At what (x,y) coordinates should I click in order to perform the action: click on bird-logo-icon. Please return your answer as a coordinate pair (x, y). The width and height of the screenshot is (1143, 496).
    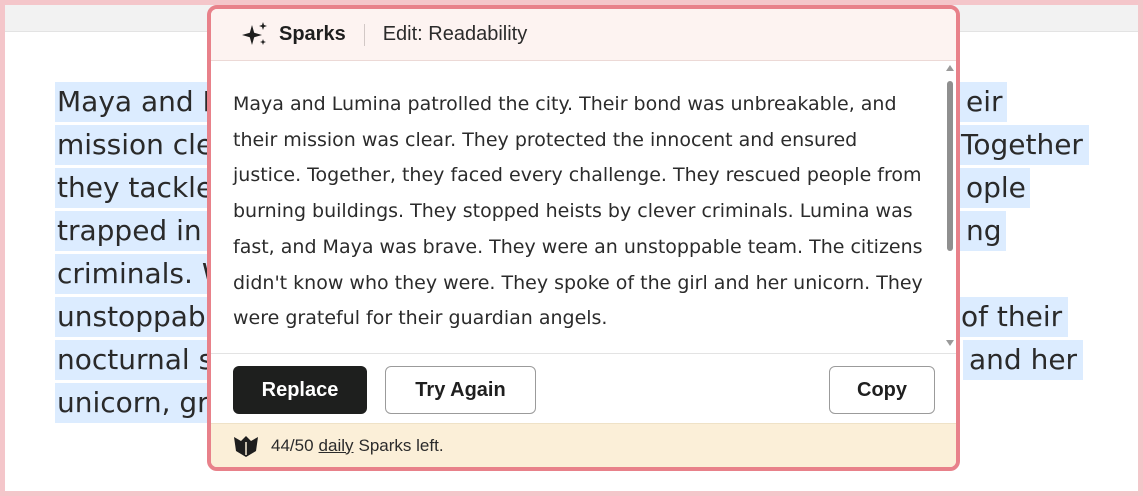
    Looking at the image, I should click on (246, 446).